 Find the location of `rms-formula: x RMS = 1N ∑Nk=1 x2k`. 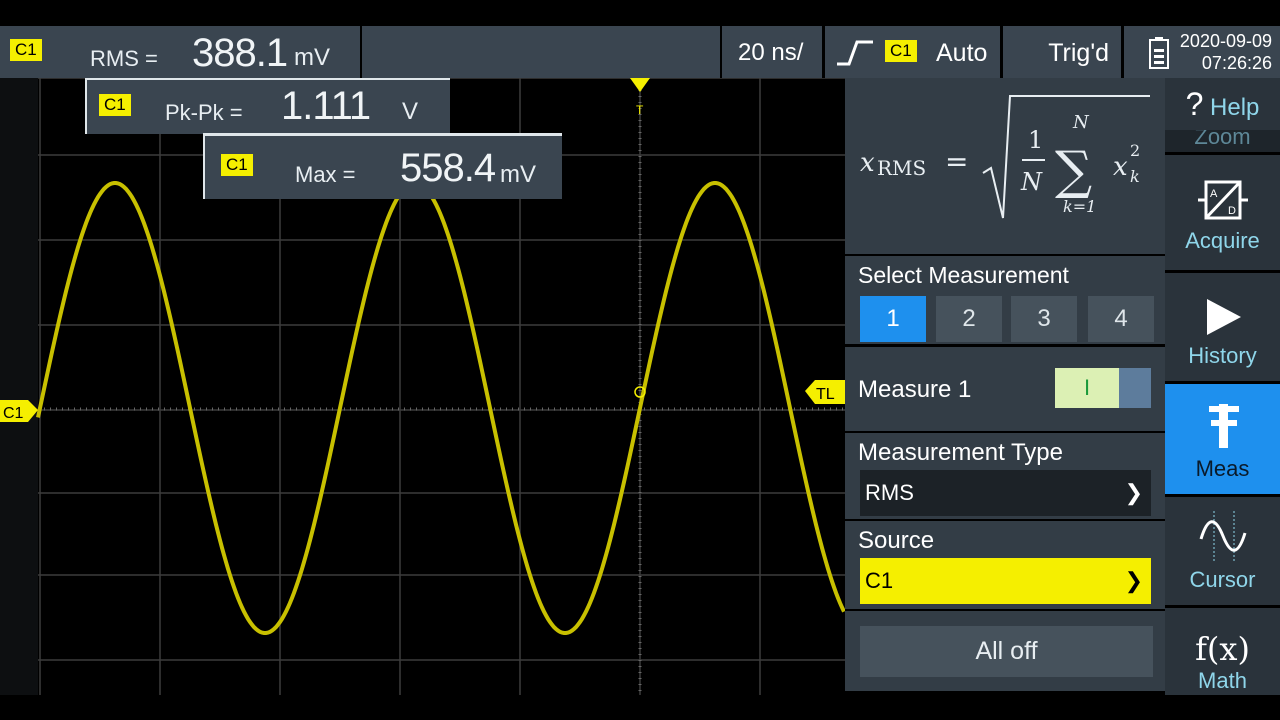

rms-formula: x RMS = 1N ∑Nk=1 x2k is located at coordinates (1005, 157).